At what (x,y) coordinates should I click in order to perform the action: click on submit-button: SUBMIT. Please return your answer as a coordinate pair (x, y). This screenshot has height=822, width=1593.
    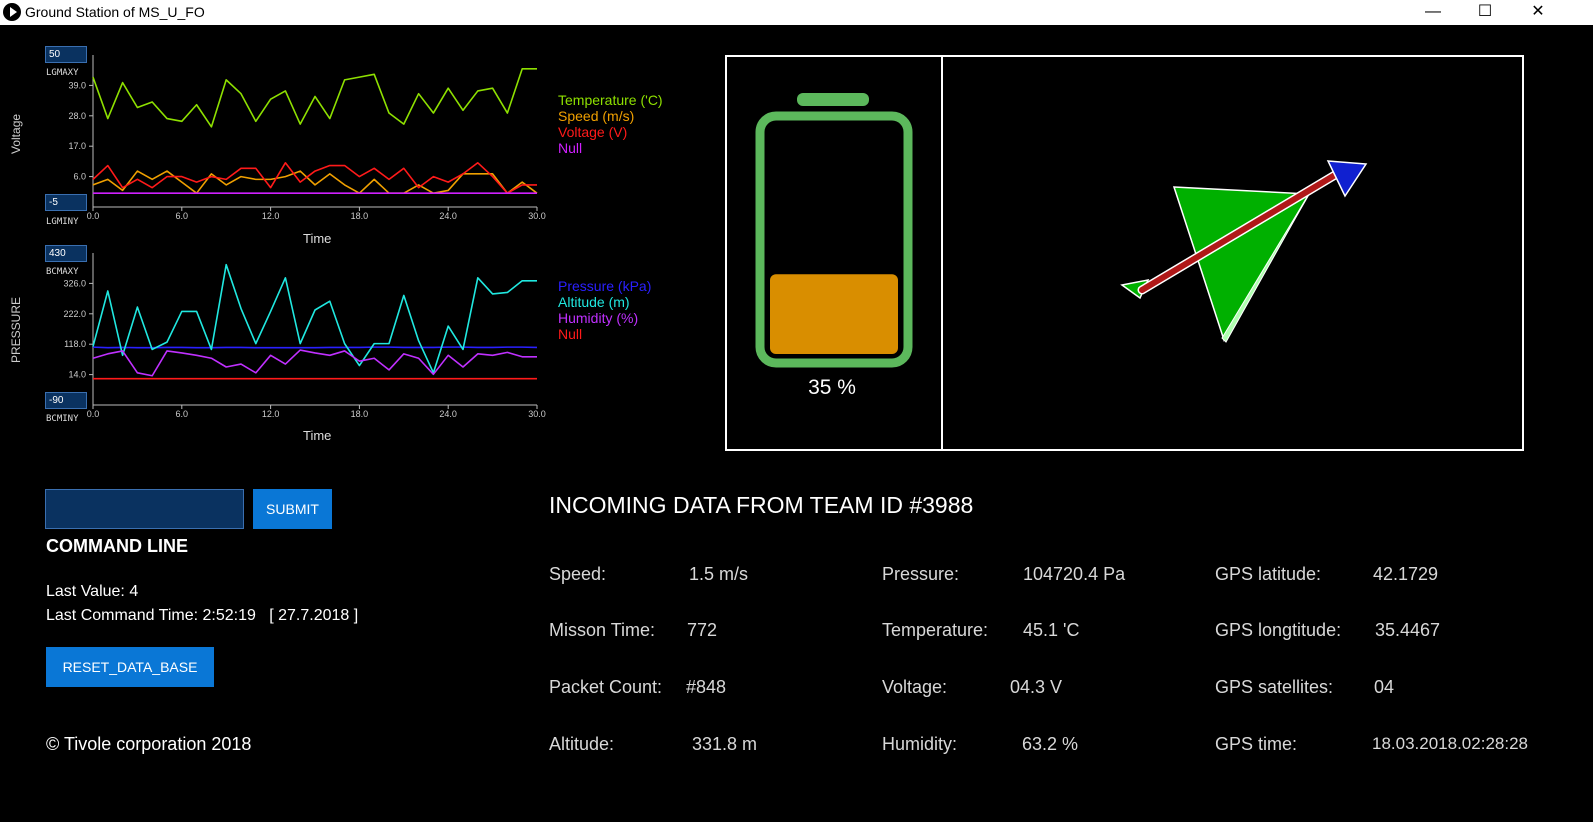
    Looking at the image, I should click on (292, 509).